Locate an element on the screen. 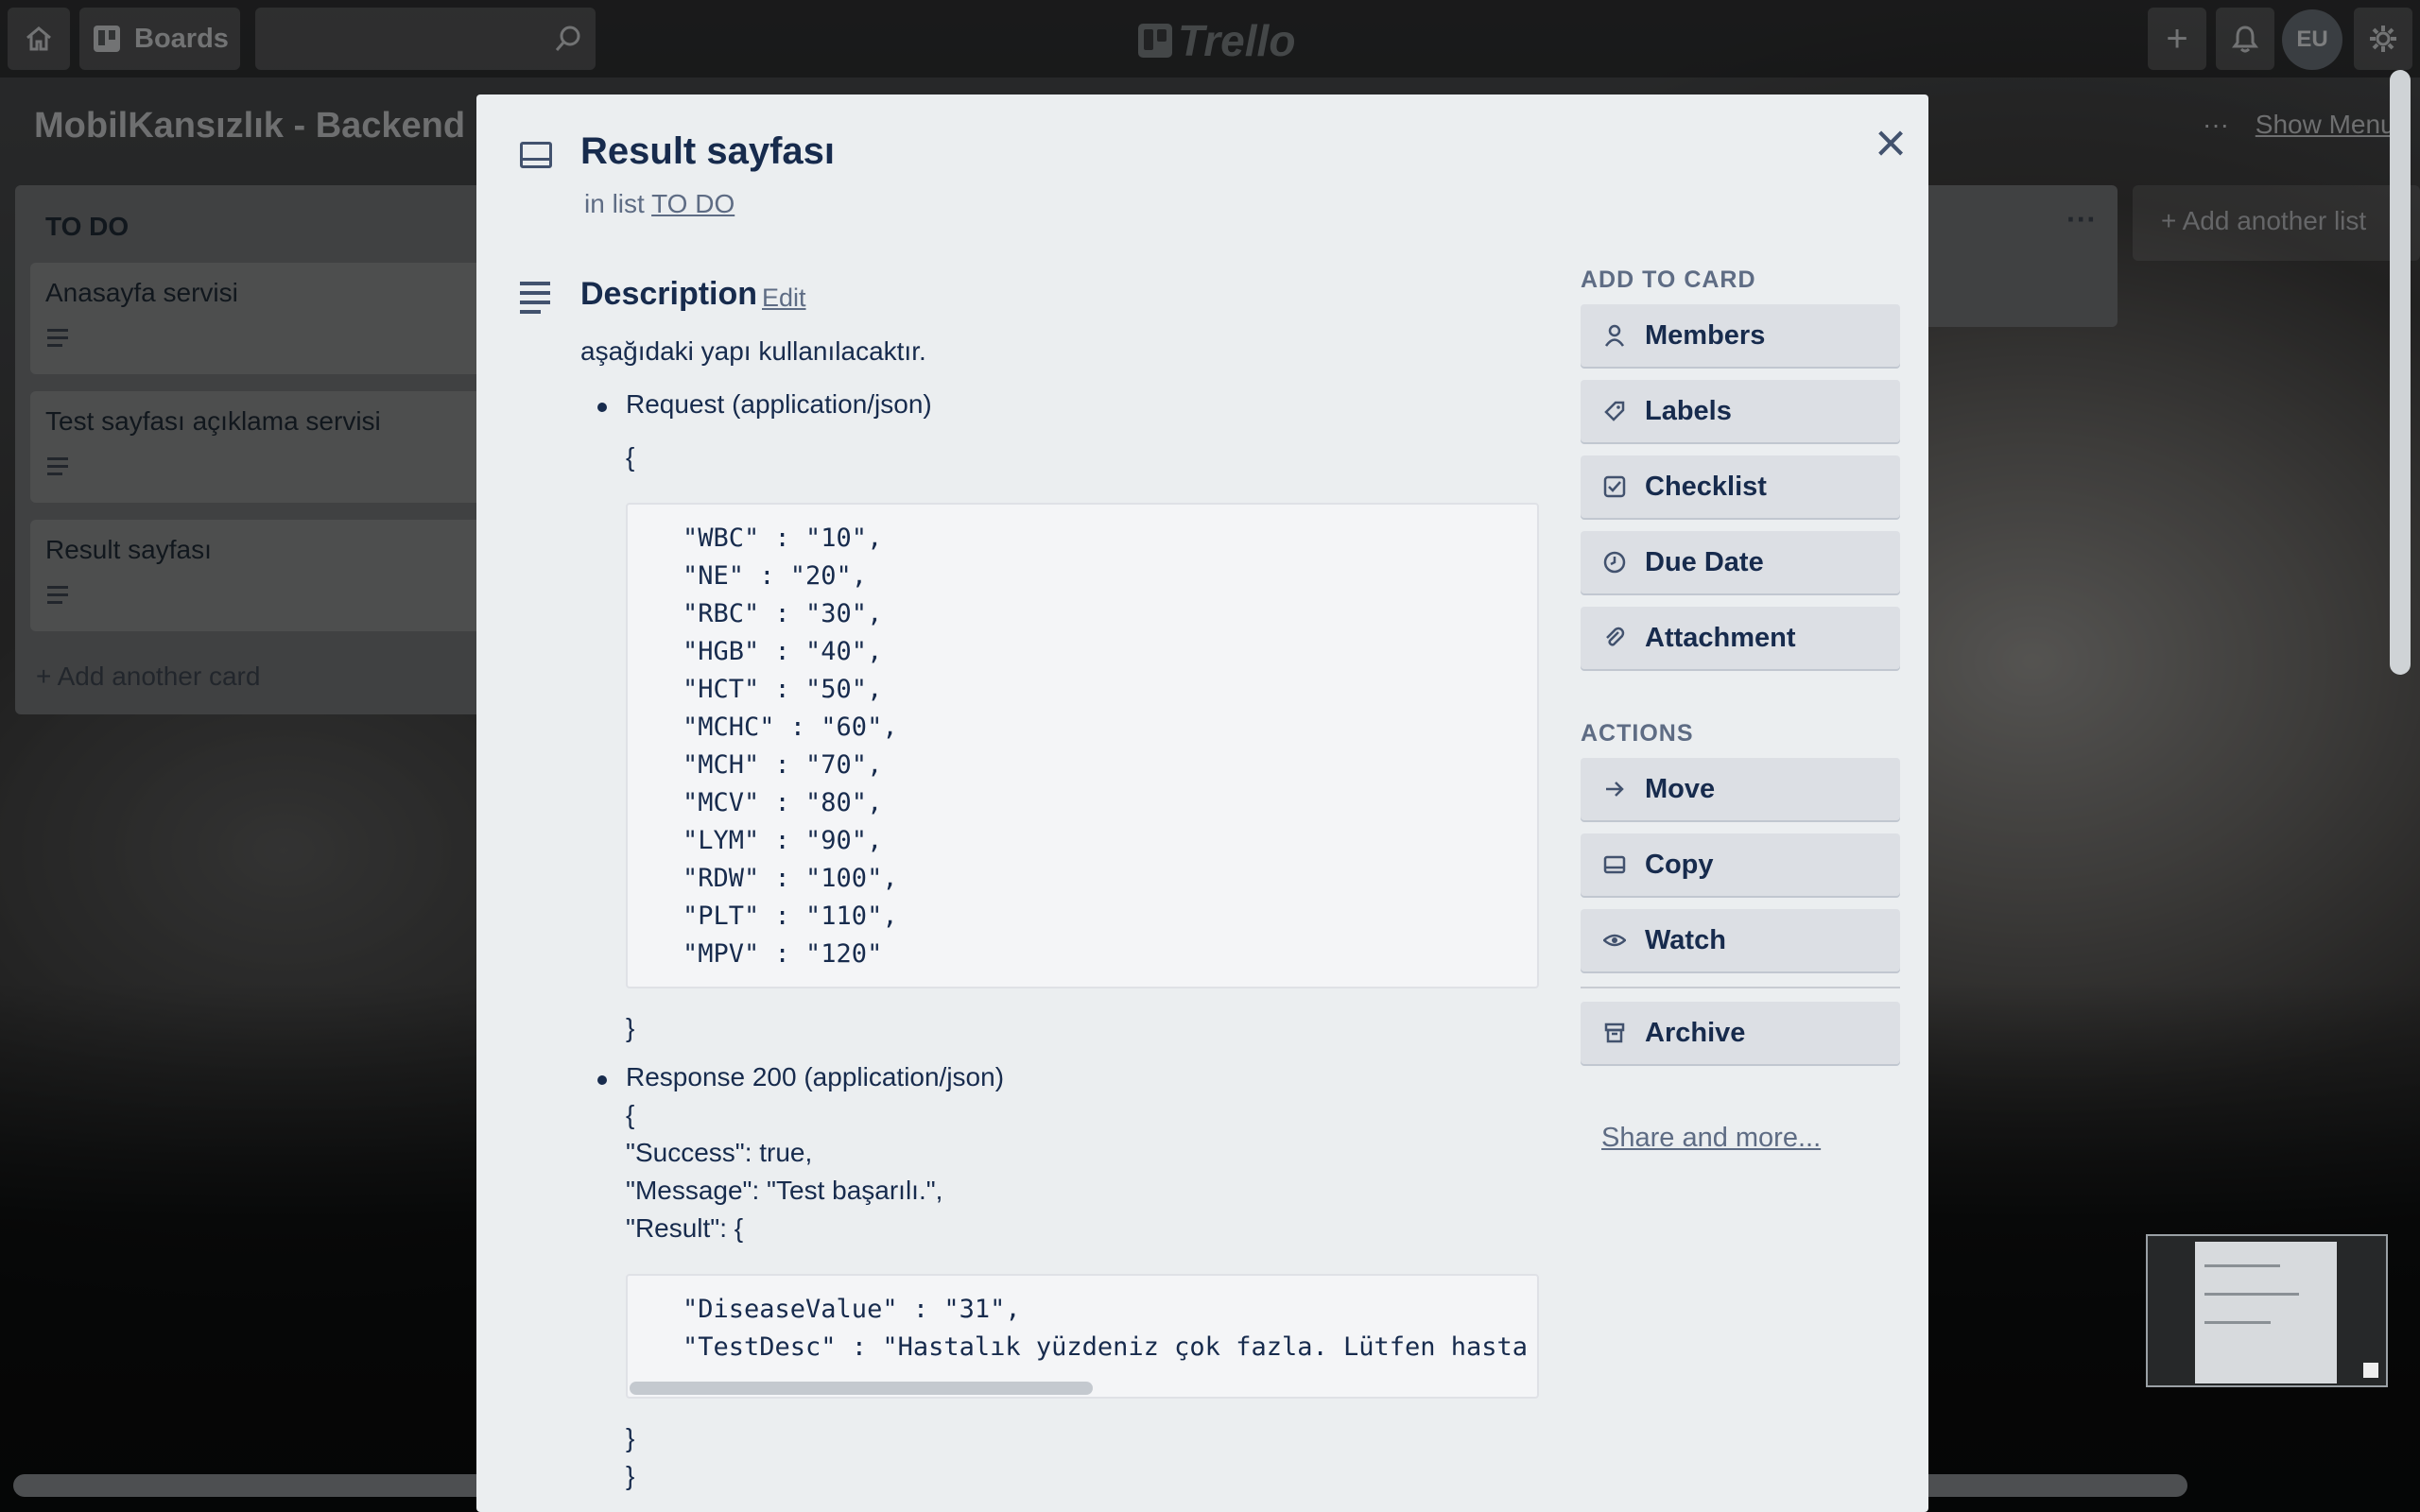  tag-icon is located at coordinates (1615, 411).